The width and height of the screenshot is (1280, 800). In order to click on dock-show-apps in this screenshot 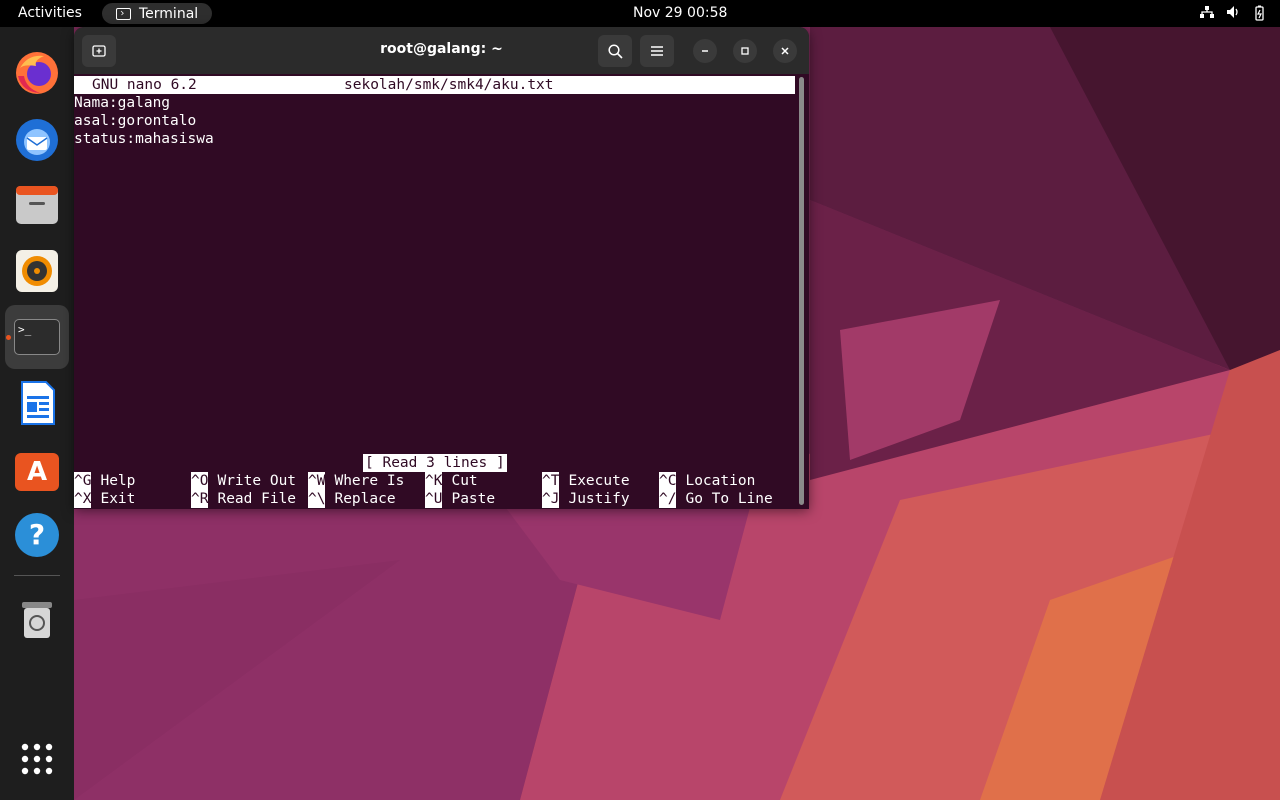, I will do `click(37, 759)`.